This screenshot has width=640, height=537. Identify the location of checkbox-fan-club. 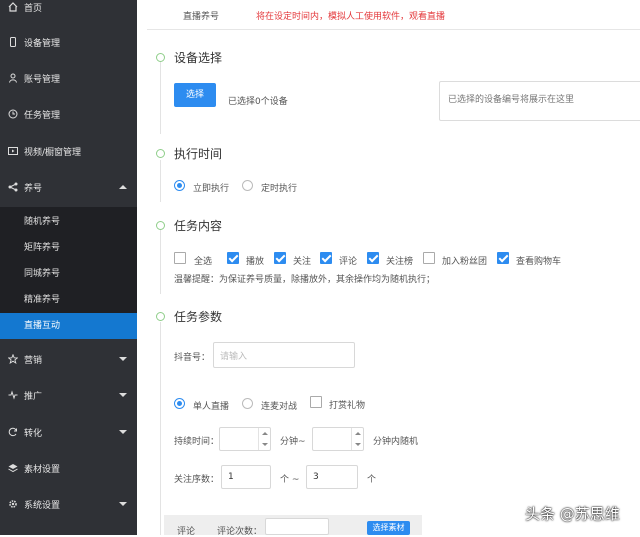
(429, 258).